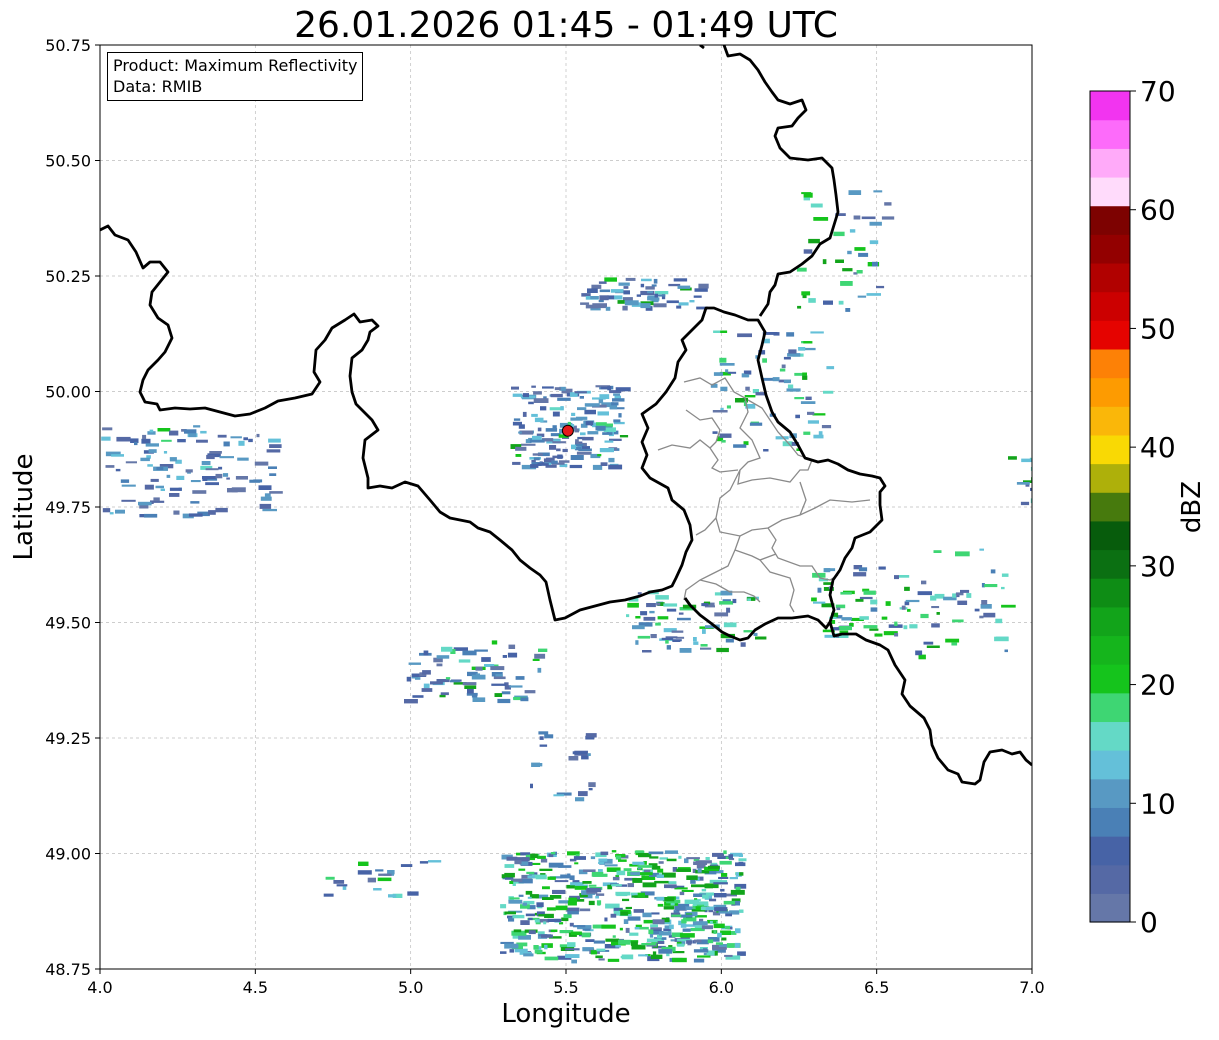 The image size is (1219, 1040). I want to click on x-tick-label: 6.0, so click(721, 987).